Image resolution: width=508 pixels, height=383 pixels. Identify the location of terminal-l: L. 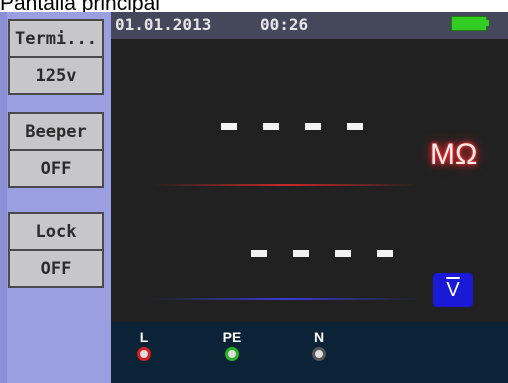
(144, 345).